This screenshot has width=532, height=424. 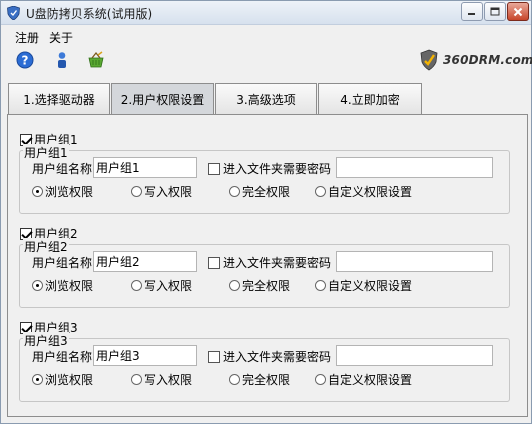 I want to click on brand-shield-icon, so click(x=429, y=60).